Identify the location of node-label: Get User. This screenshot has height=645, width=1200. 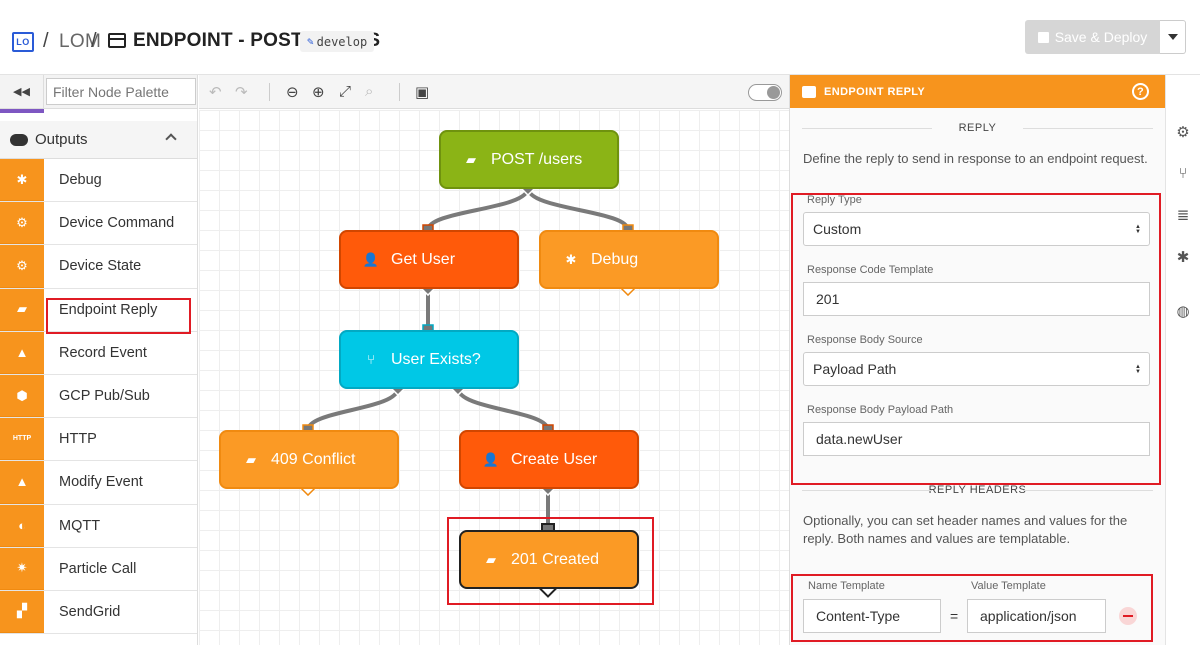
(423, 259).